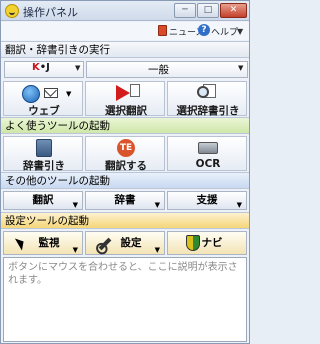  Describe the element at coordinates (125, 180) in the screenshot. I see `section-header-other-tools: その他のツールの起動` at that location.